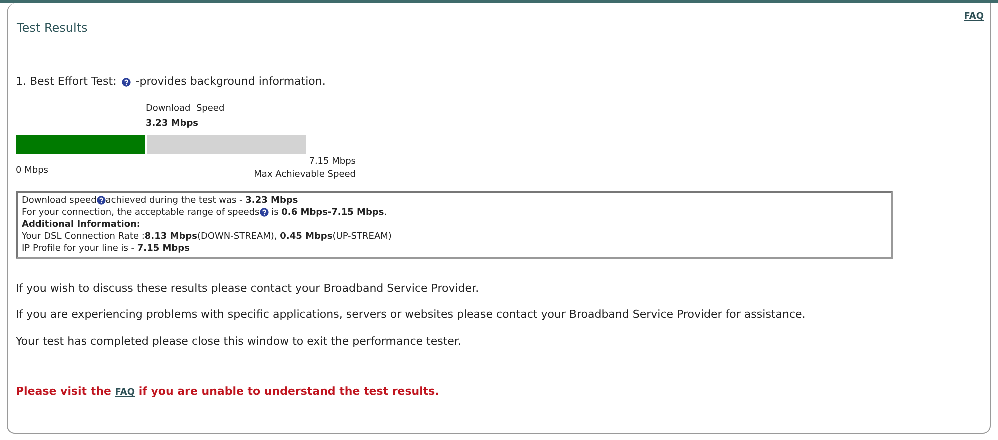 This screenshot has width=998, height=440. I want to click on info-text: Download speed, so click(59, 200).